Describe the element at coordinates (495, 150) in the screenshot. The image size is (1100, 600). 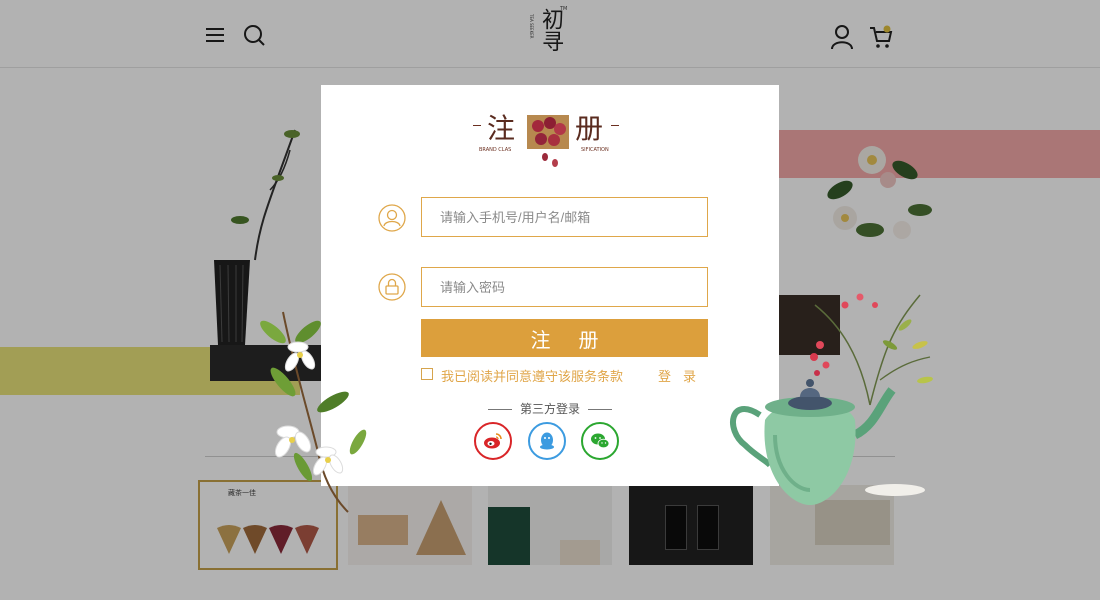
I see `register-logo-sub-left: BRAND CLAS` at that location.